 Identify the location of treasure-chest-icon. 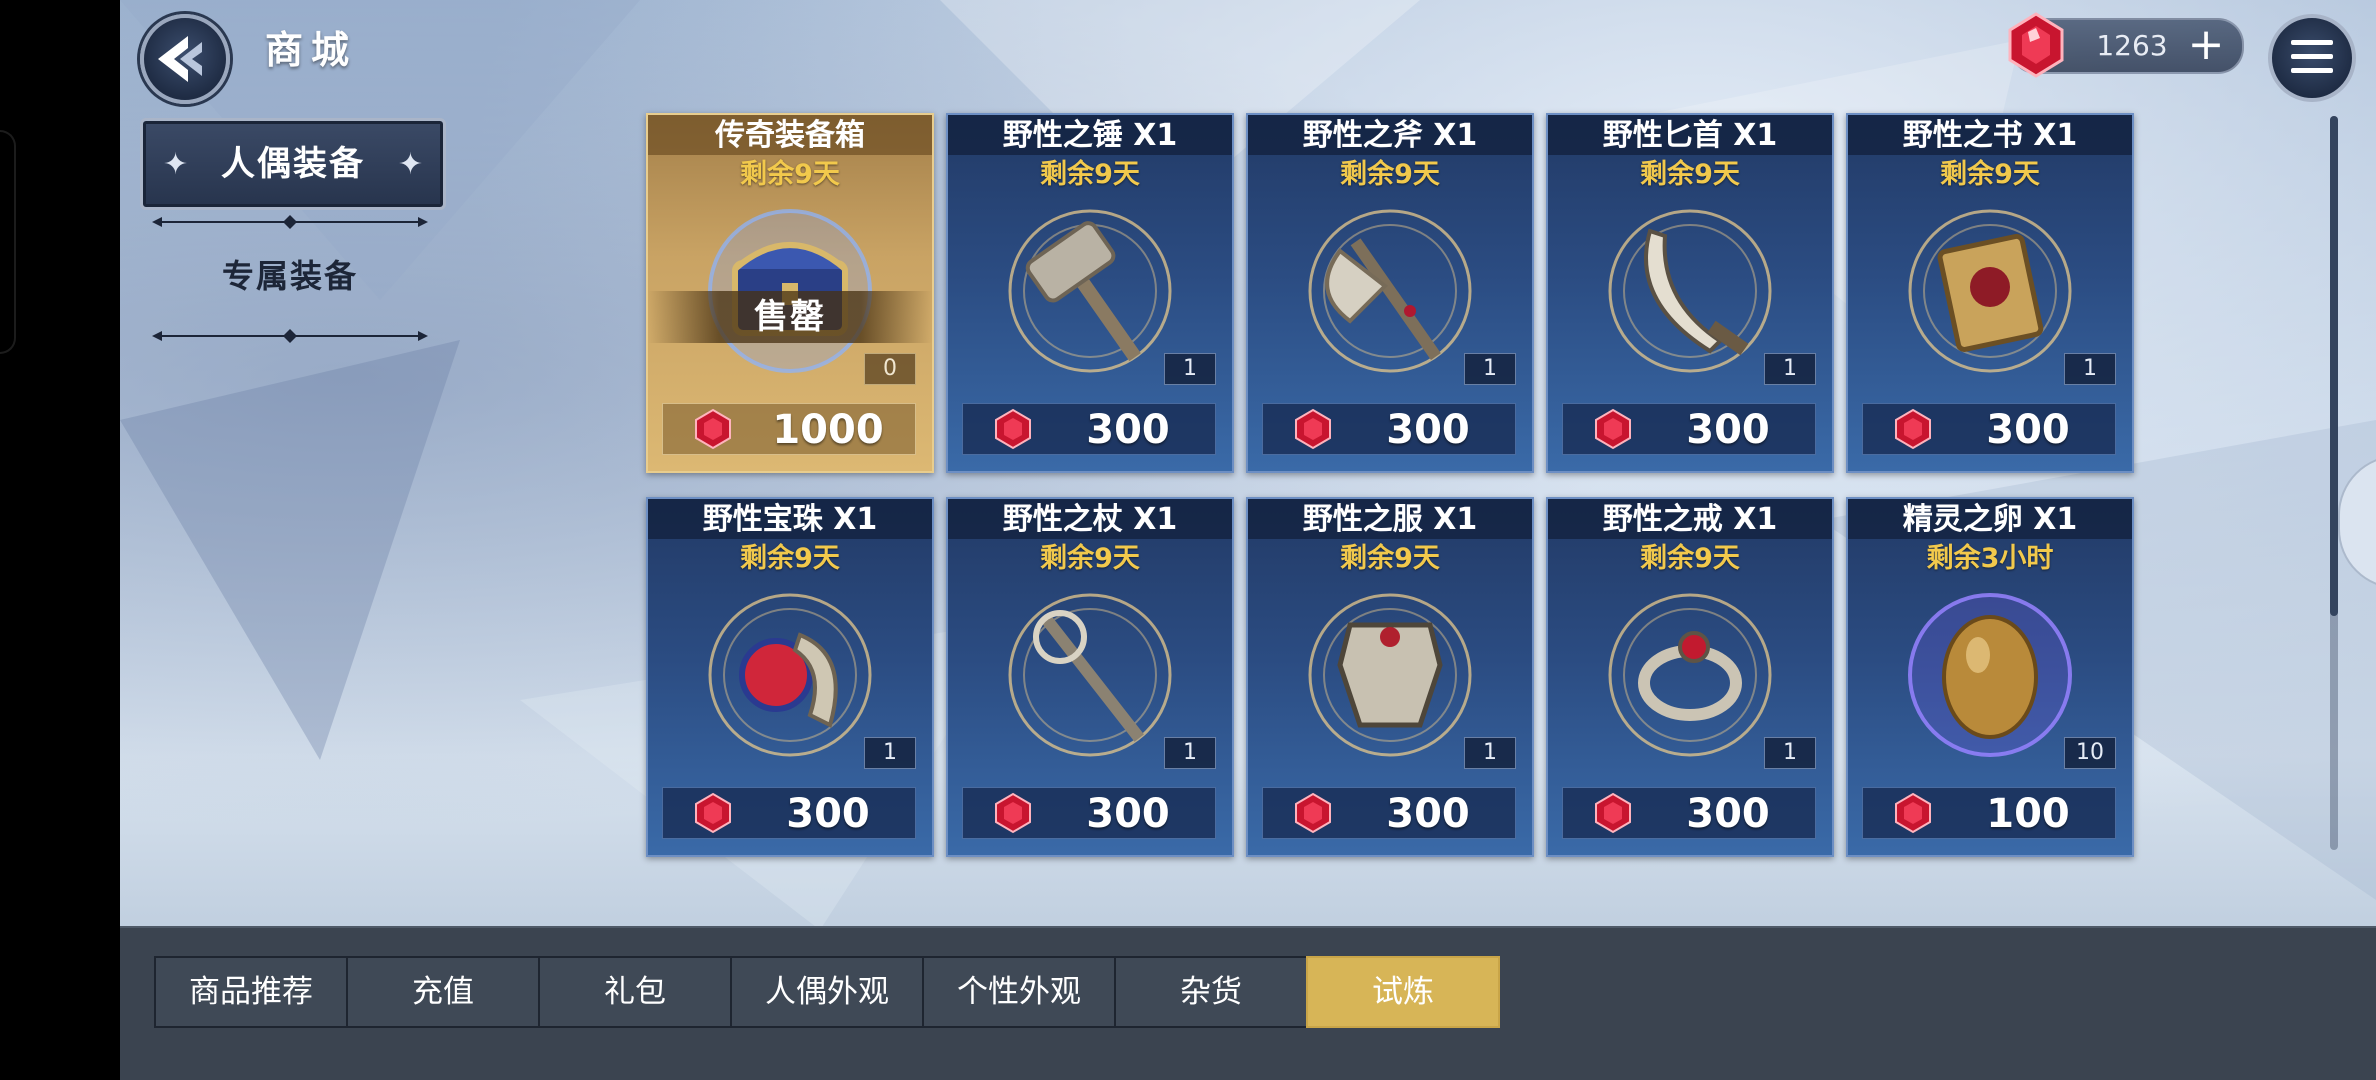
(790, 291).